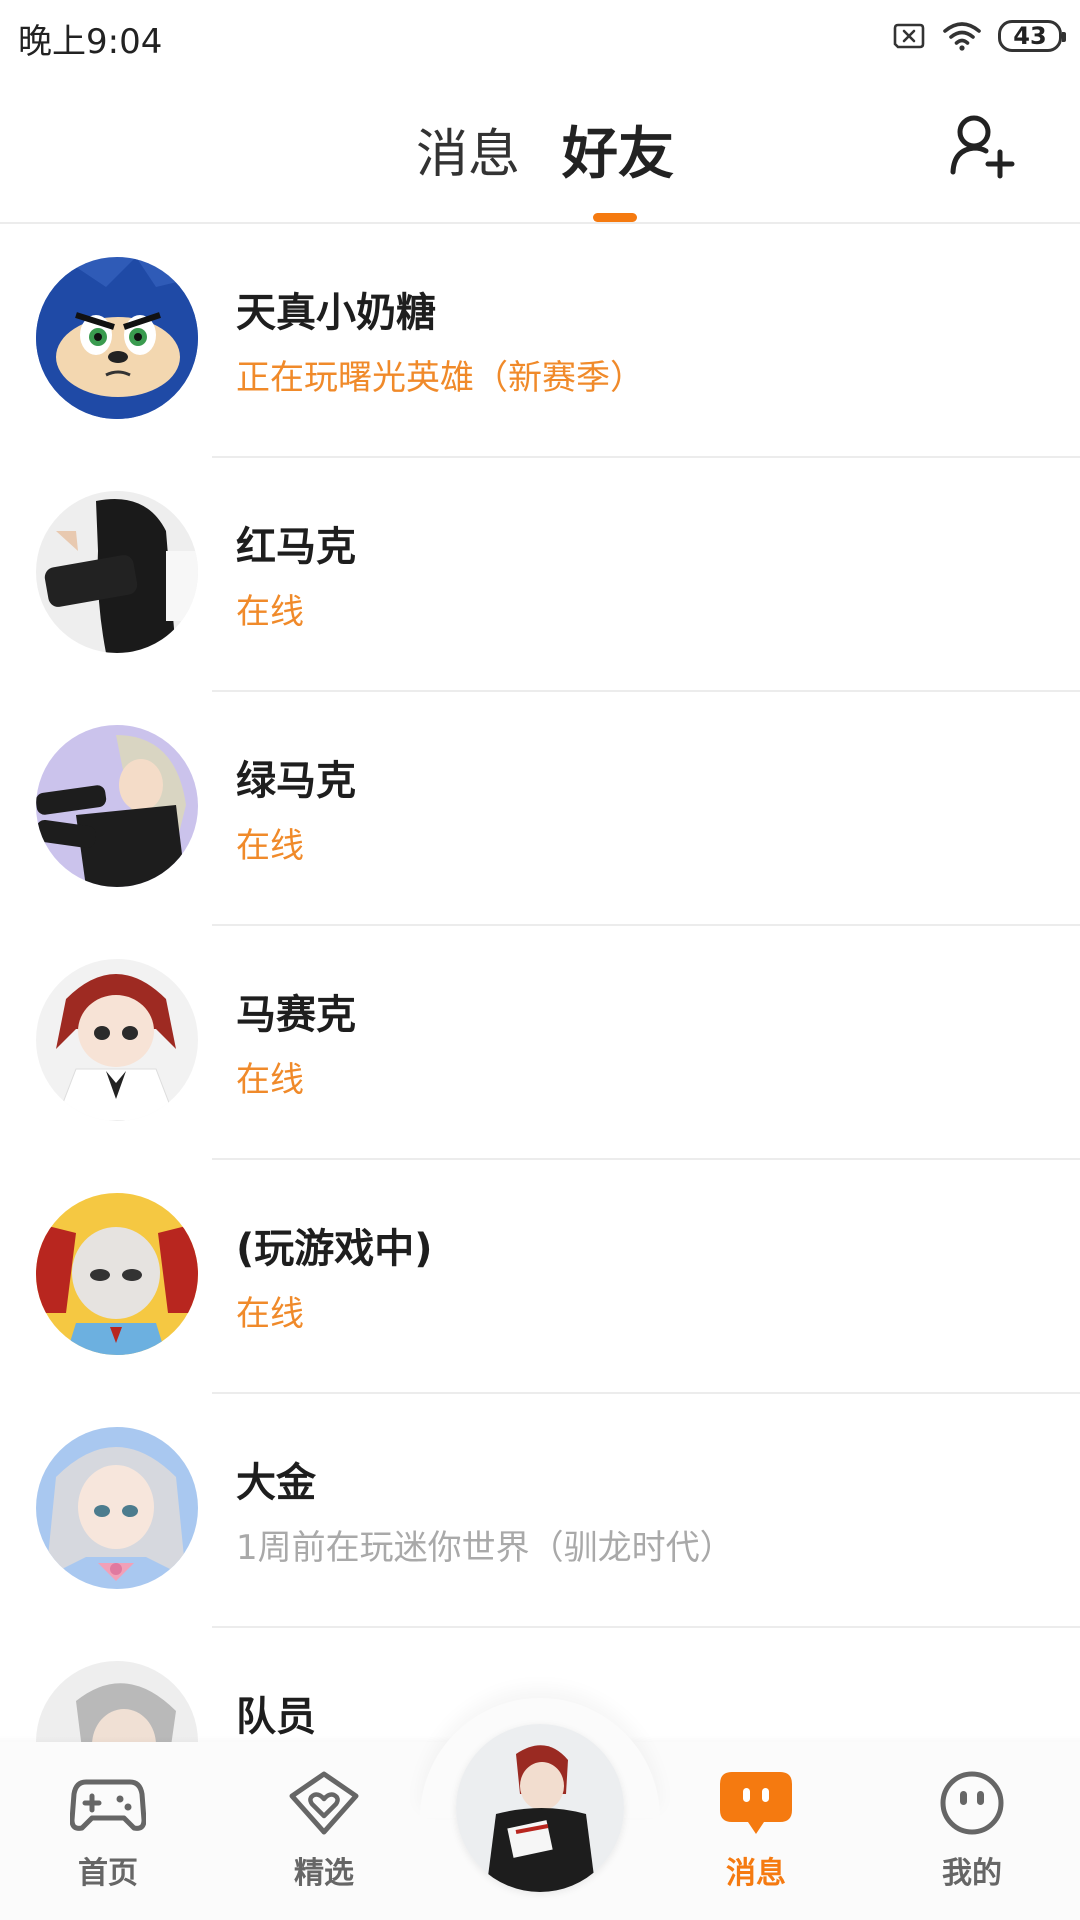 This screenshot has height=1920, width=1080. I want to click on battery-icon: 43, so click(1032, 36).